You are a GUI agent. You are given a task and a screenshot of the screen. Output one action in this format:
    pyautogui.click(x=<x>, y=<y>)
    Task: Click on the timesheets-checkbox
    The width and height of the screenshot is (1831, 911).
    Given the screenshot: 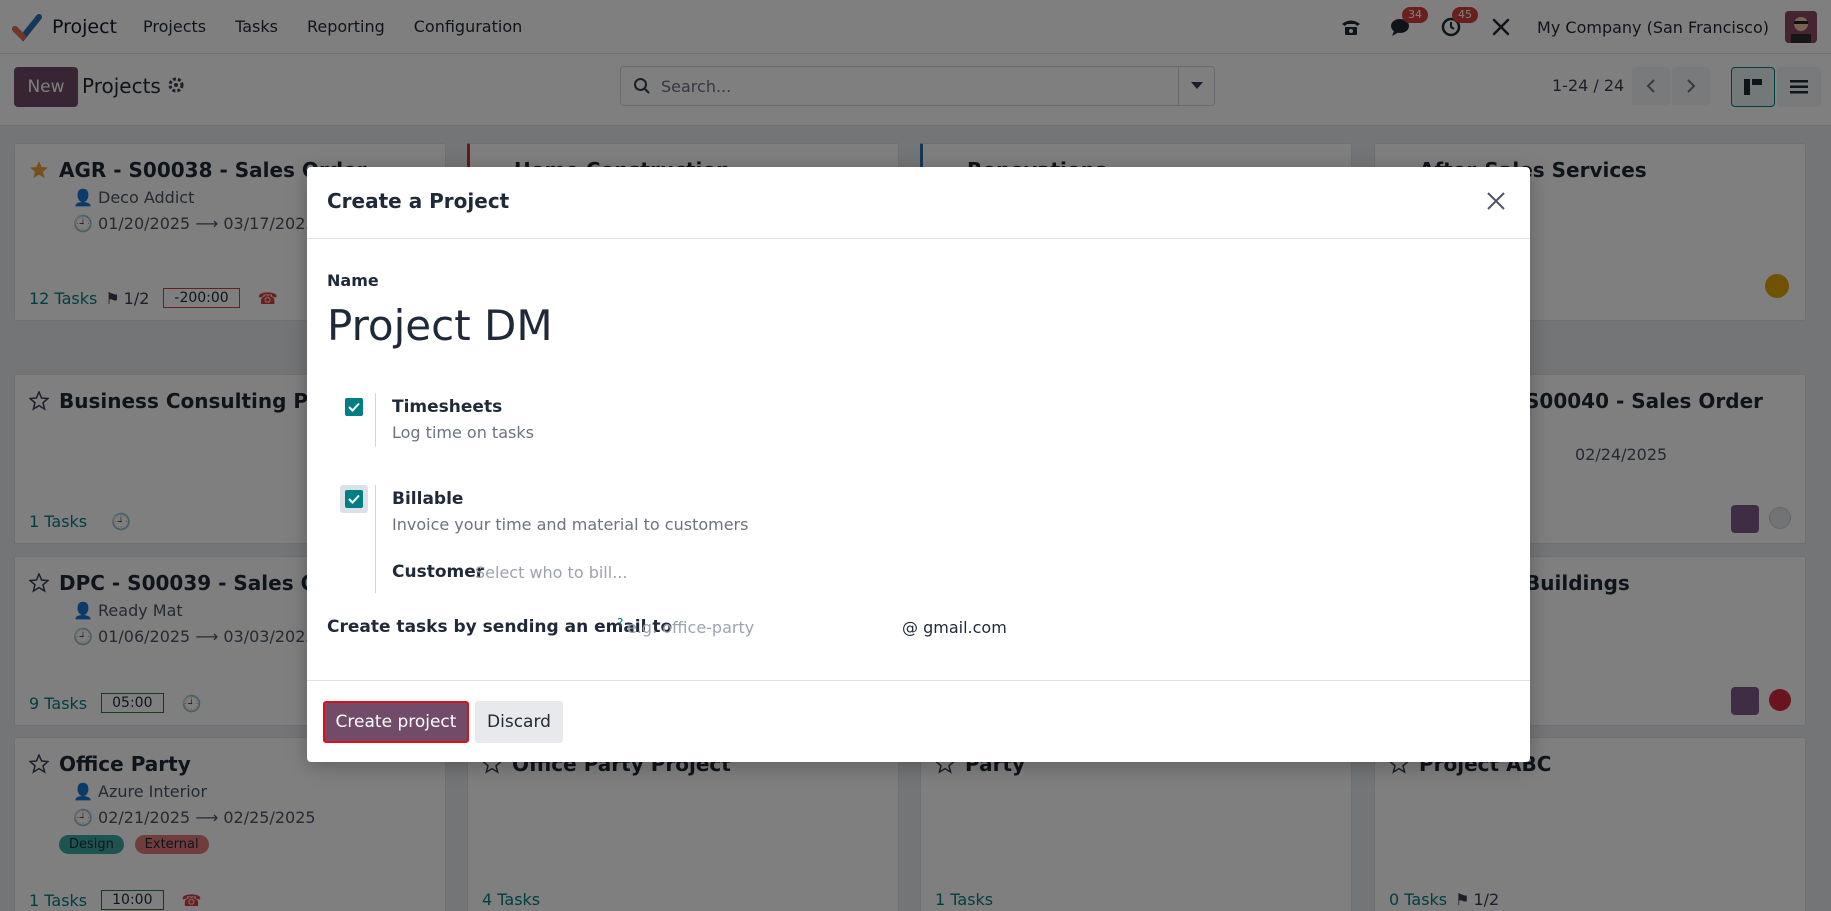 What is the action you would take?
    pyautogui.click(x=354, y=407)
    